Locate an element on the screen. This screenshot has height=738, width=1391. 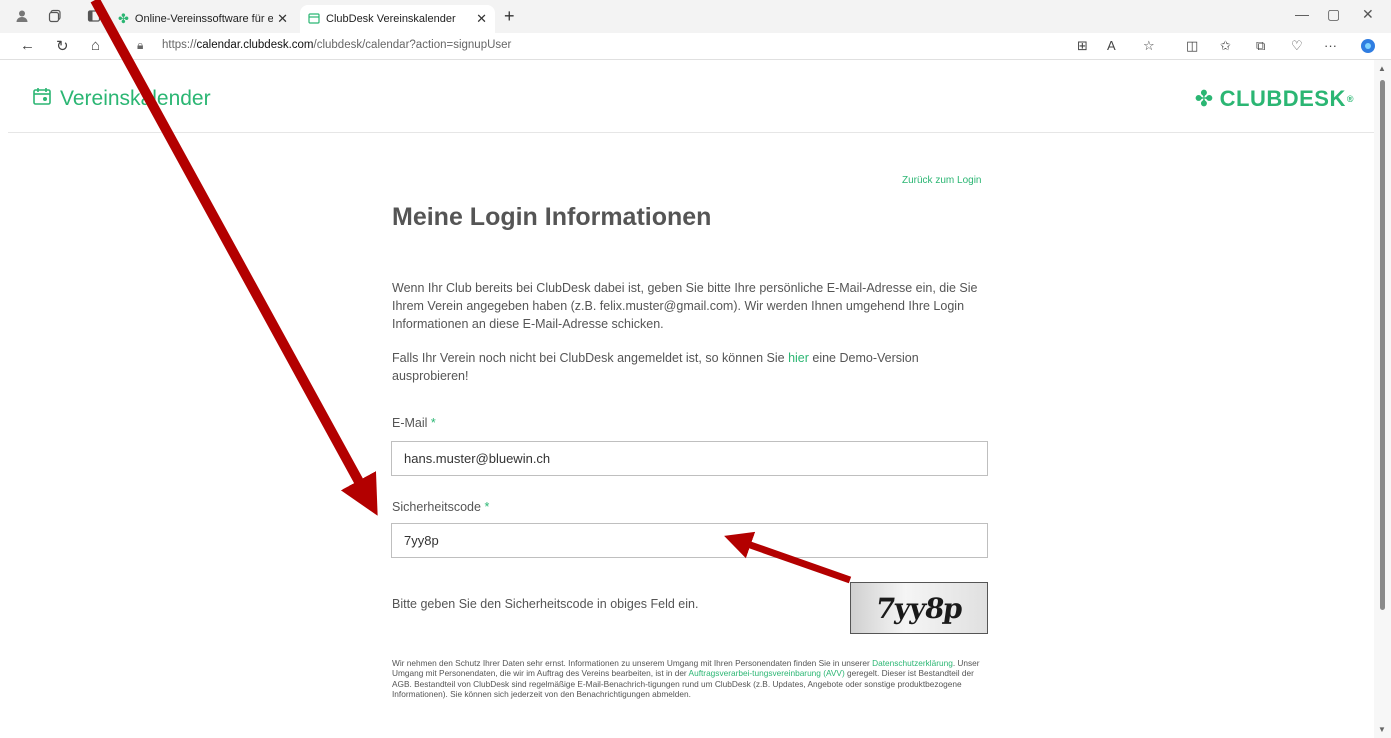
calendar-title: Vereinskalender is located at coordinates (121, 99).